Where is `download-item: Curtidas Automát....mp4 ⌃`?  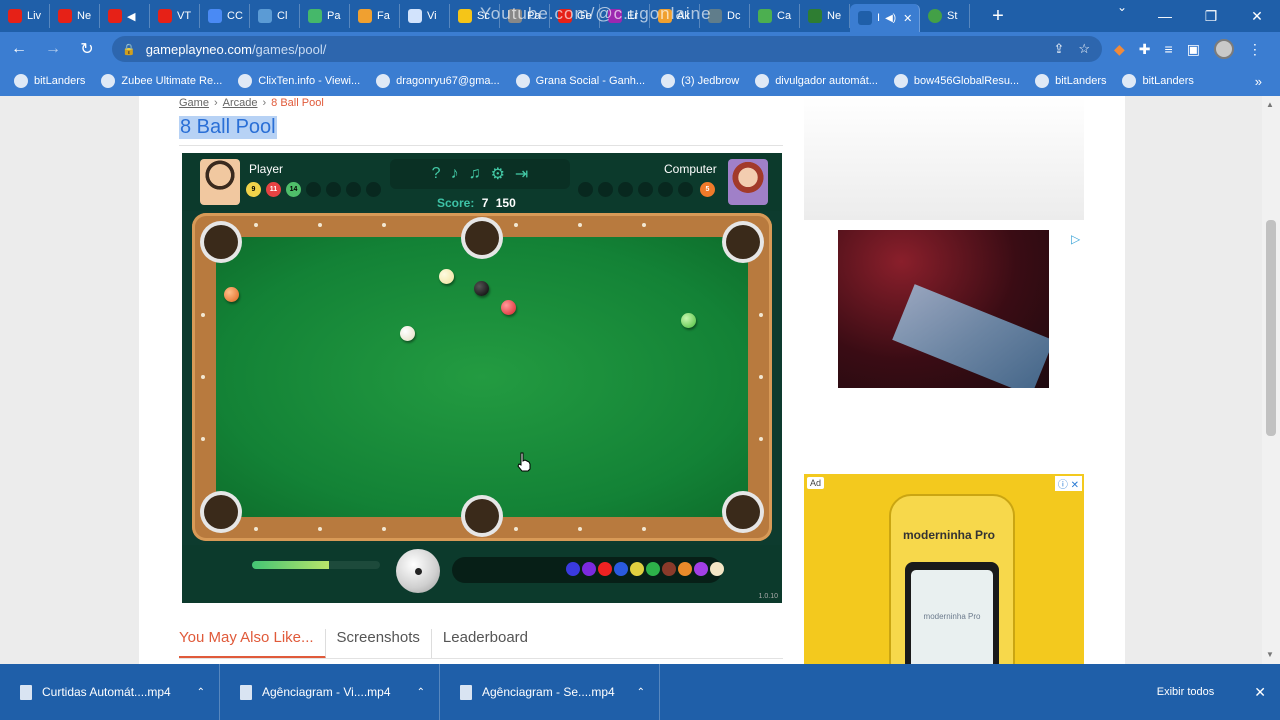 download-item: Curtidas Automát....mp4 ⌃ is located at coordinates (110, 692).